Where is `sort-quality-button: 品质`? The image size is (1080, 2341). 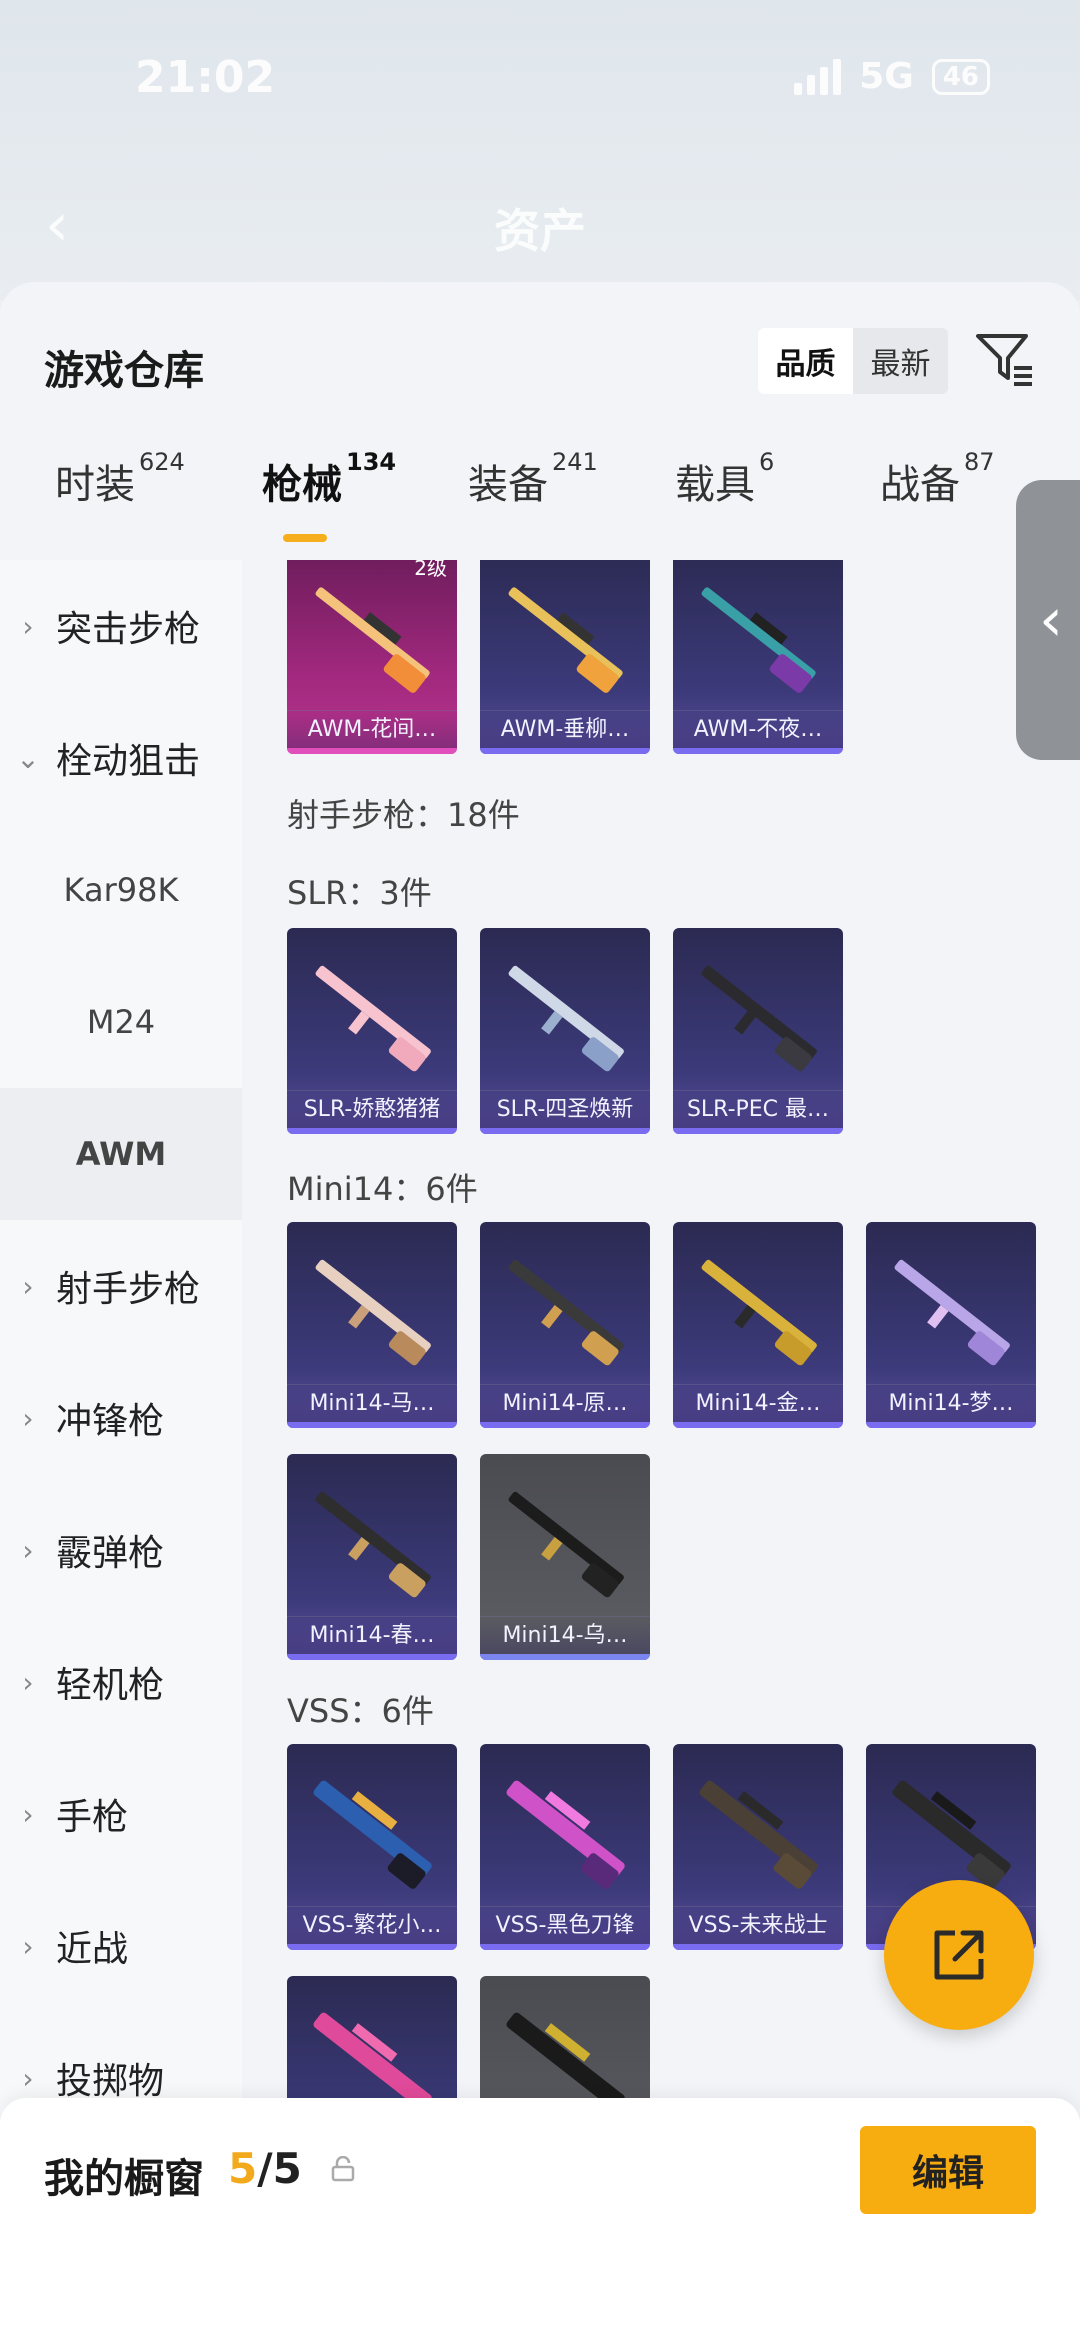
sort-quality-button: 品质 is located at coordinates (805, 361).